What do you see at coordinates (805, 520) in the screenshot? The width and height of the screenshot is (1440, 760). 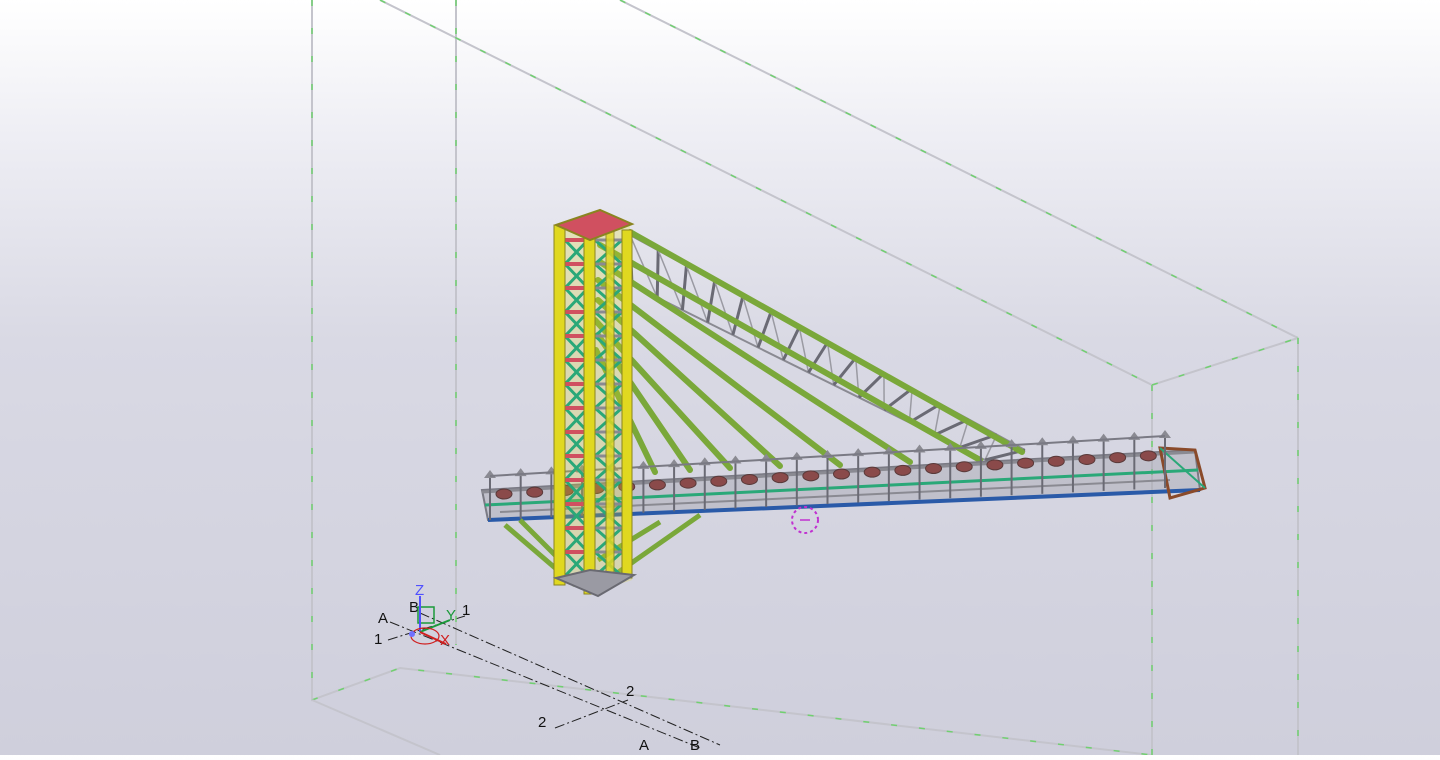 I see `rotation-center-marker` at bounding box center [805, 520].